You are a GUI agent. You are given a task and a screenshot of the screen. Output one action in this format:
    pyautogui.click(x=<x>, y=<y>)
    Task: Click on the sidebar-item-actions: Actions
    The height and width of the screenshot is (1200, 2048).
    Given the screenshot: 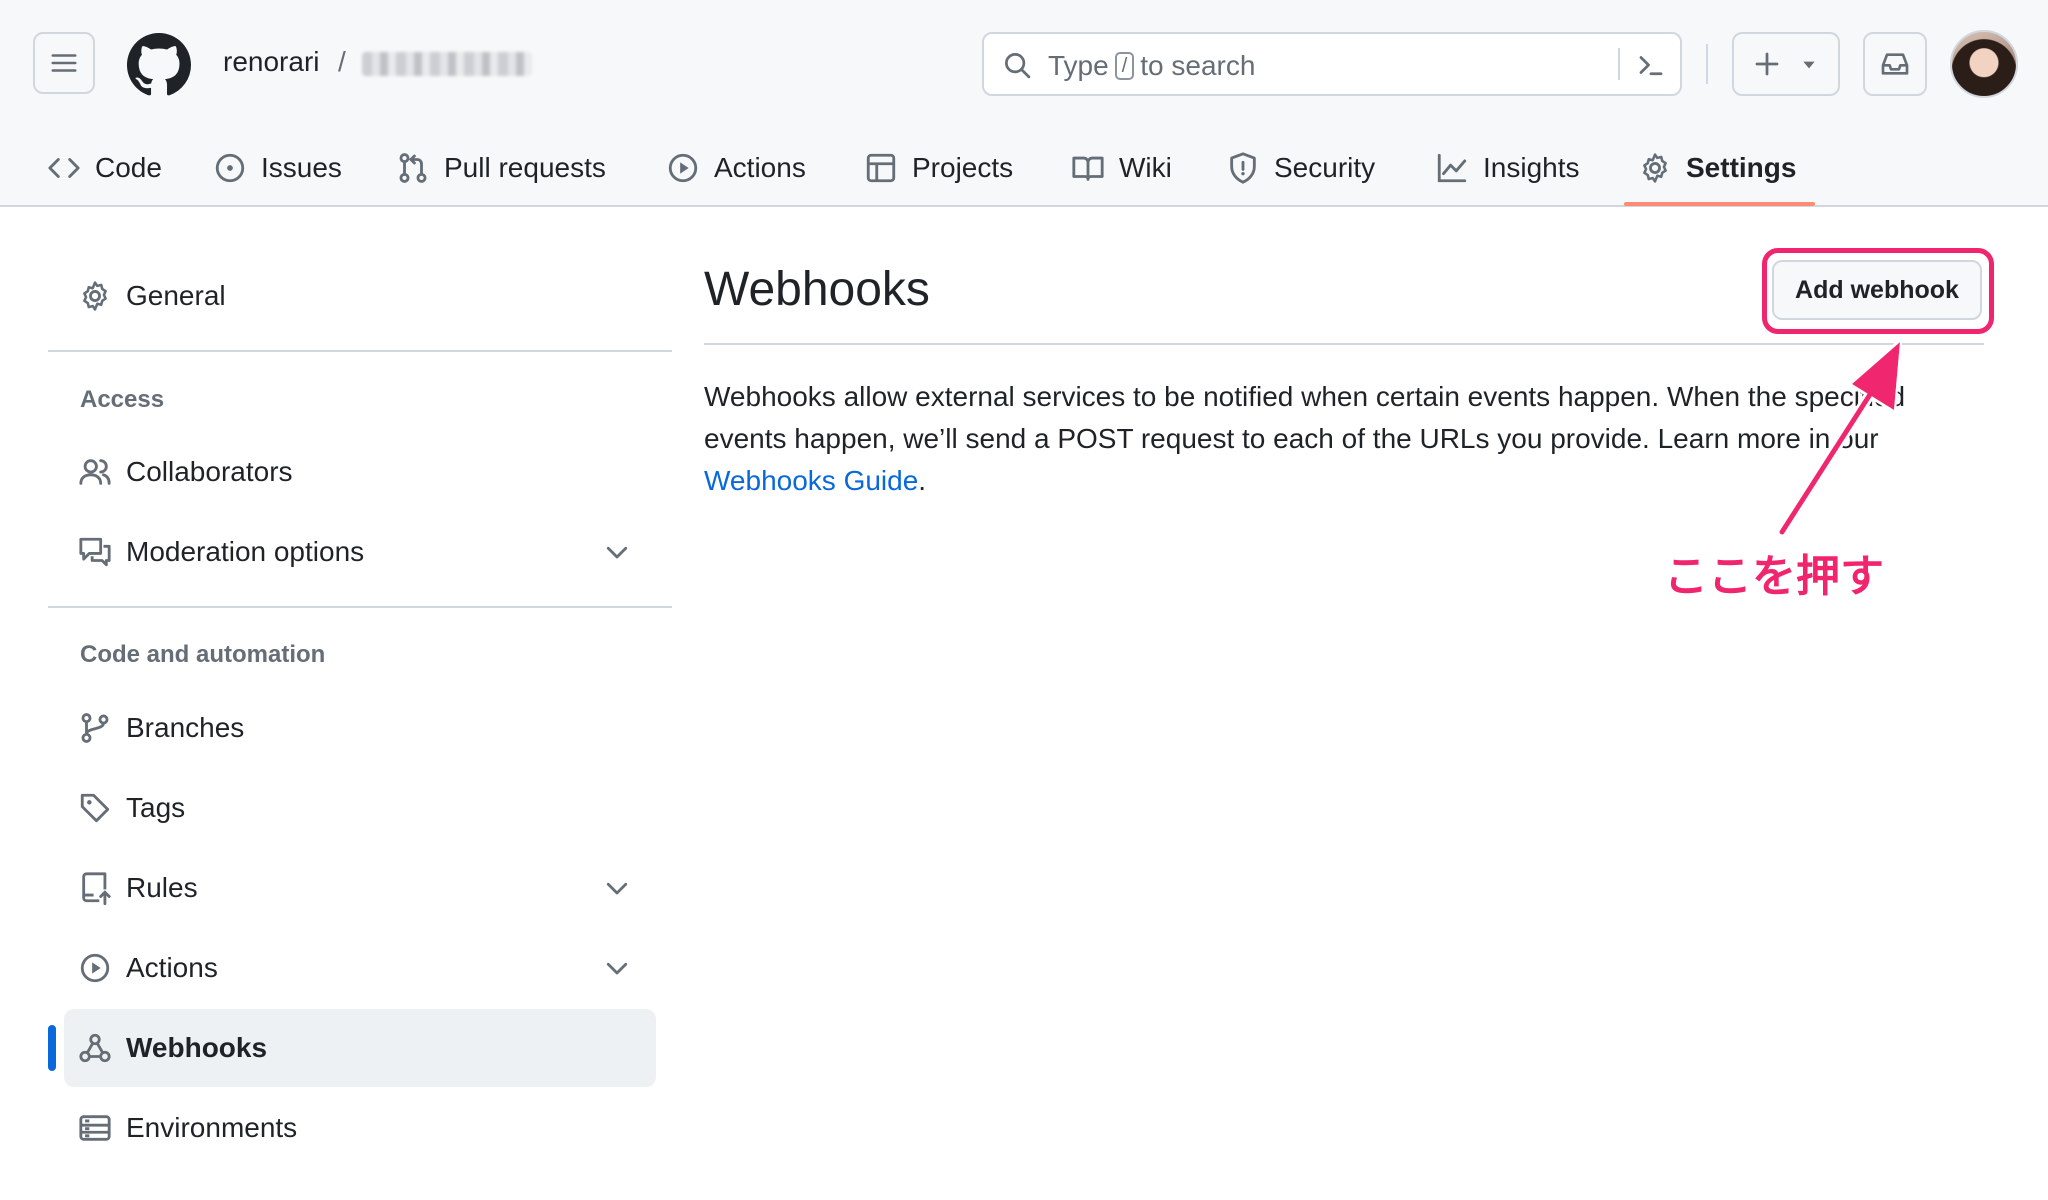 What is the action you would take?
    pyautogui.click(x=360, y=968)
    